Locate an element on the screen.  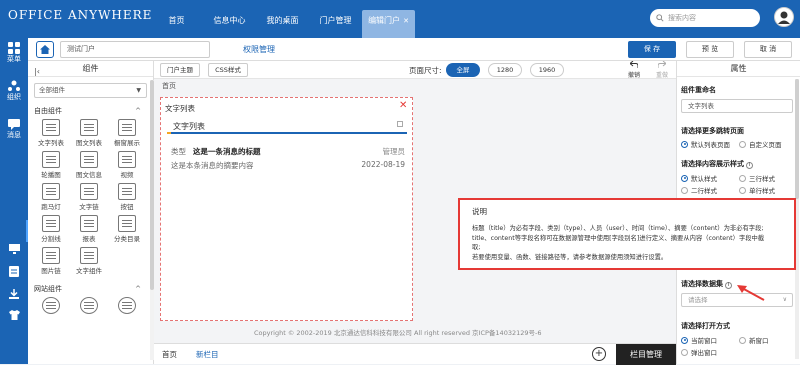
rail-menu: 菜单 is located at coordinates (14, 53).